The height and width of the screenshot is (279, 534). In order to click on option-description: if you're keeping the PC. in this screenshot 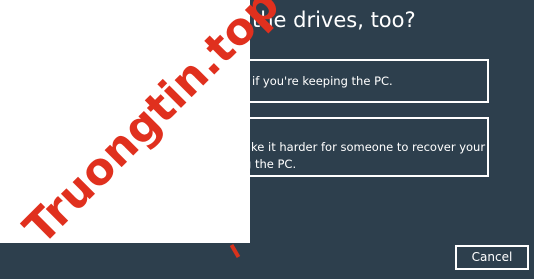, I will do `click(322, 81)`.